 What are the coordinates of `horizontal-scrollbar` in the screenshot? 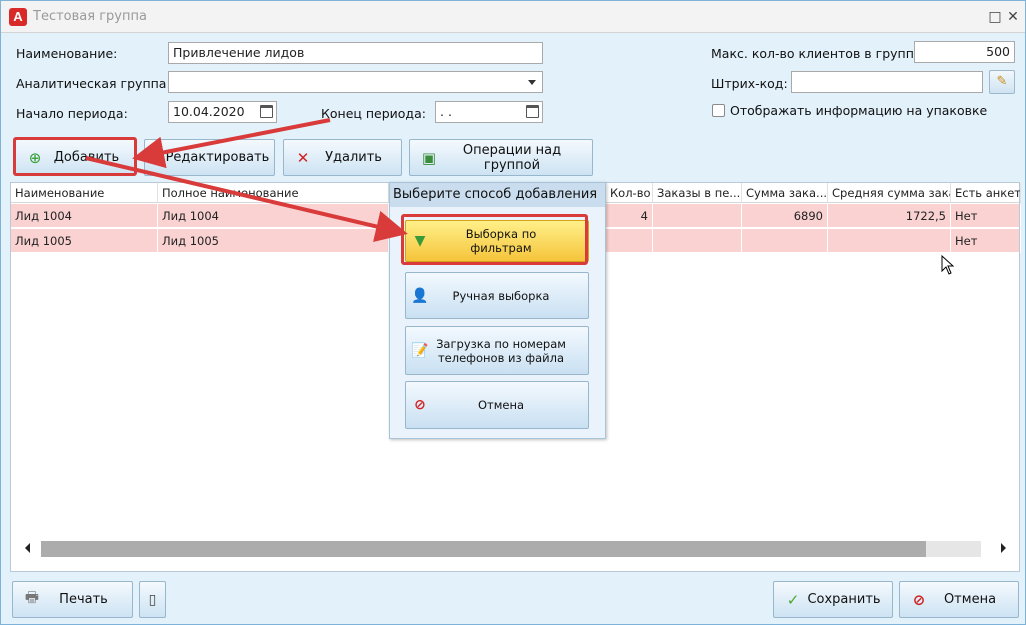 It's located at (515, 549).